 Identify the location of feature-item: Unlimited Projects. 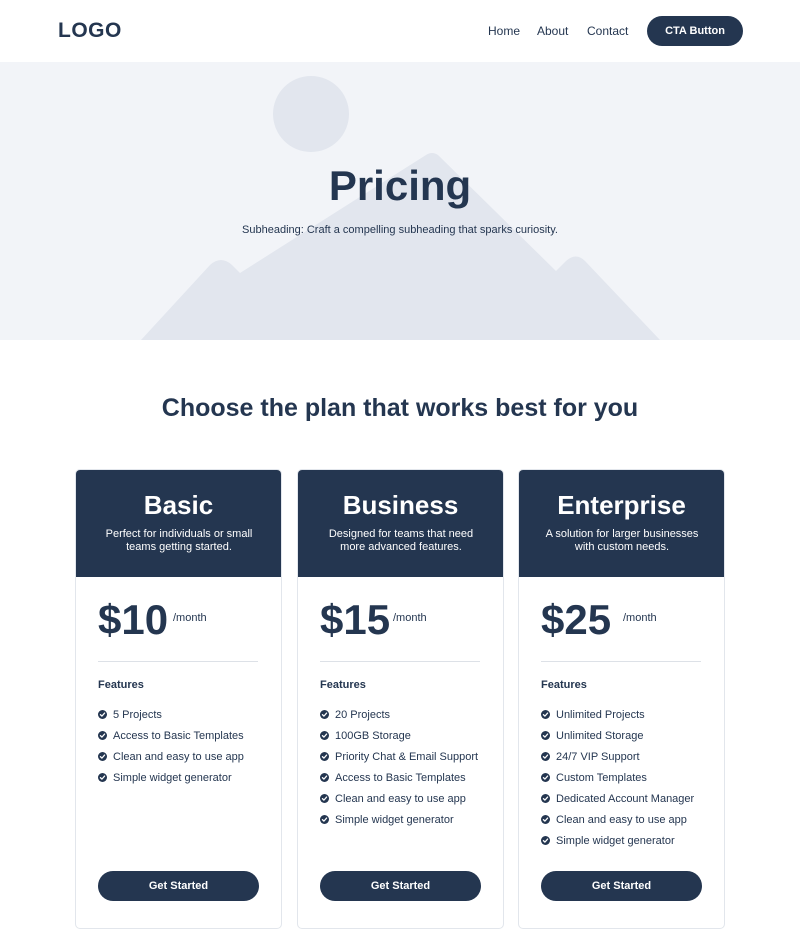
(617, 714).